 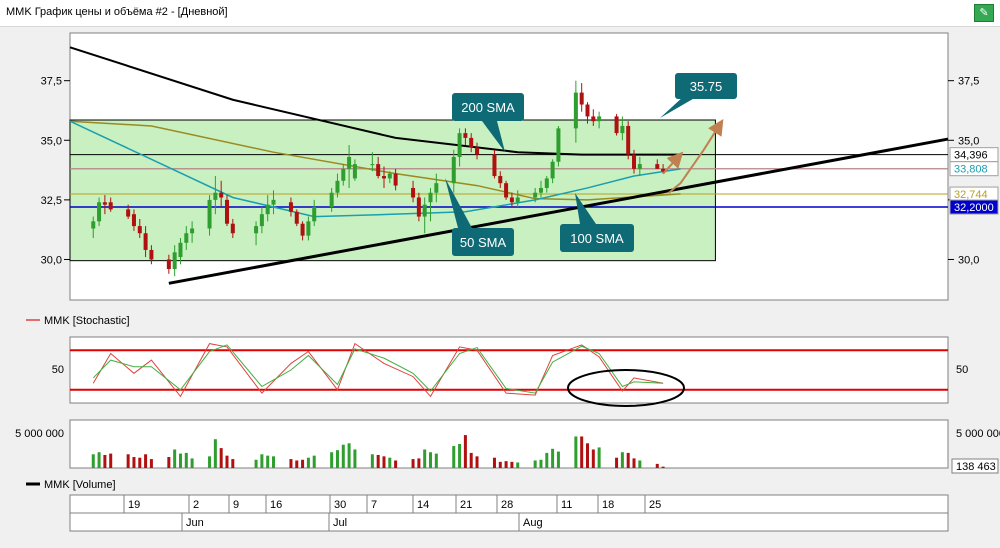 What do you see at coordinates (507, 505) in the screenshot?
I see `date-label-8: 28` at bounding box center [507, 505].